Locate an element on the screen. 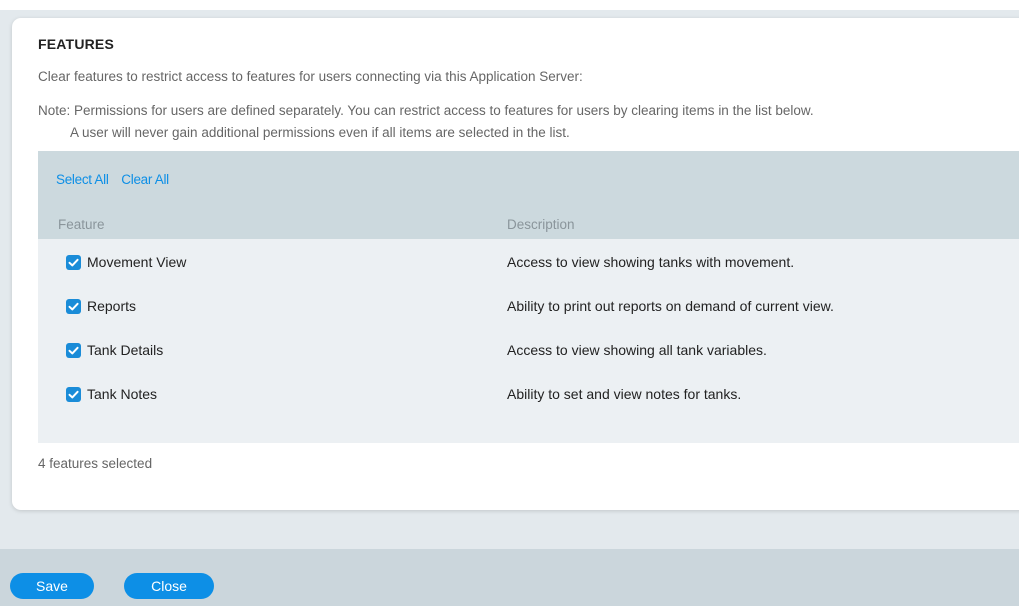 The height and width of the screenshot is (606, 1019). feature-name: Movement View is located at coordinates (137, 262).